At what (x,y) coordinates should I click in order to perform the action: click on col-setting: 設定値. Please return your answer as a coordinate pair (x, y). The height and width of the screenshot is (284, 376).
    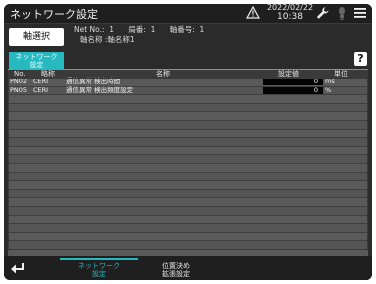
    Looking at the image, I should click on (288, 74).